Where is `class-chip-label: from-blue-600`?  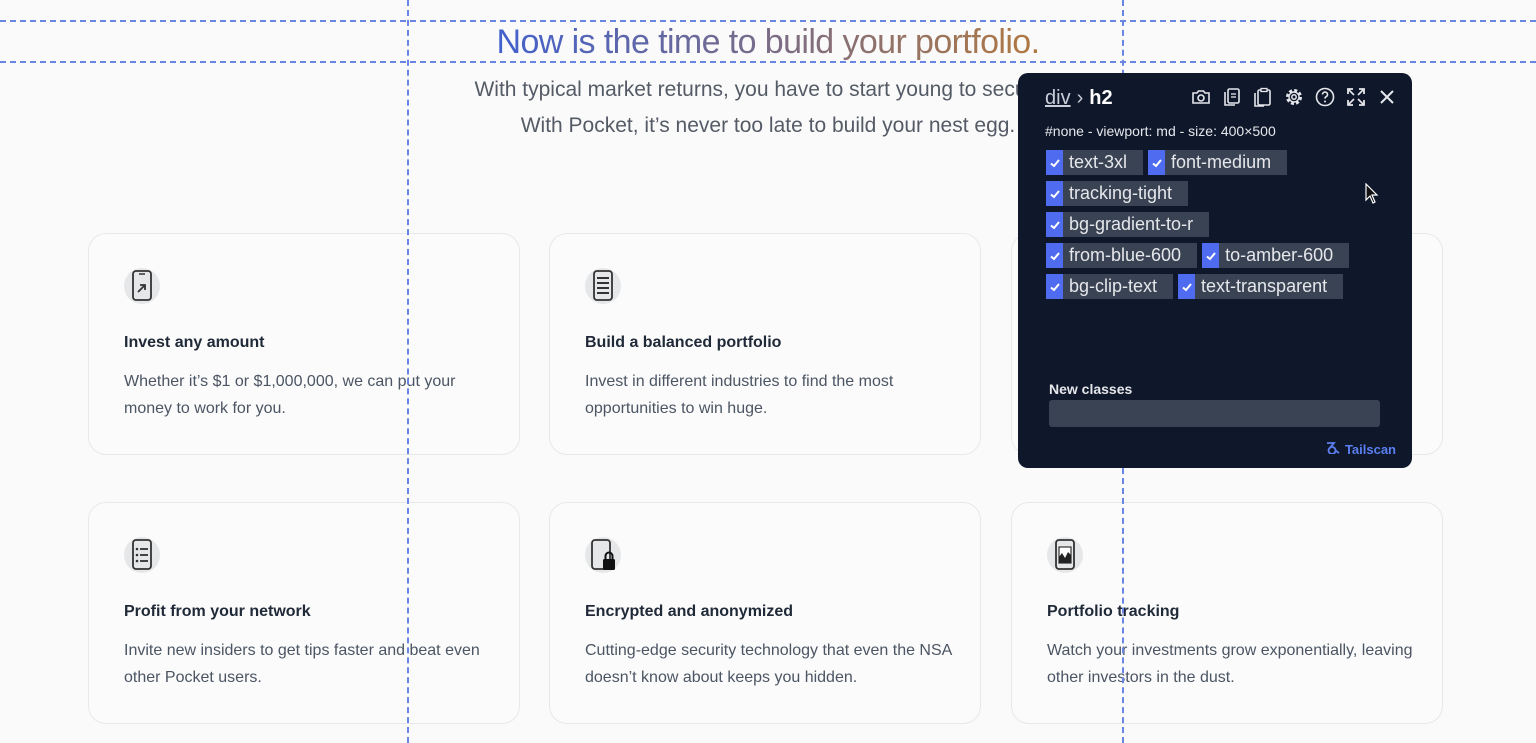 class-chip-label: from-blue-600 is located at coordinates (1125, 255).